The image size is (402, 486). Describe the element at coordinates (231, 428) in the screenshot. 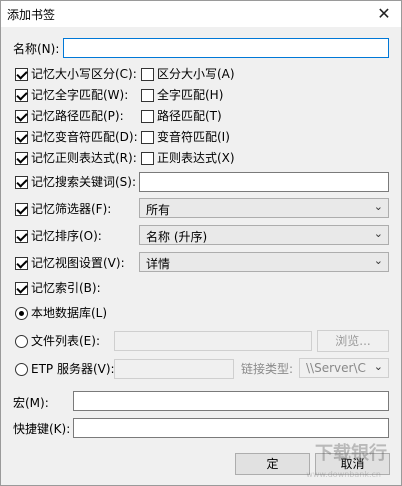

I see `hotkey-input` at that location.